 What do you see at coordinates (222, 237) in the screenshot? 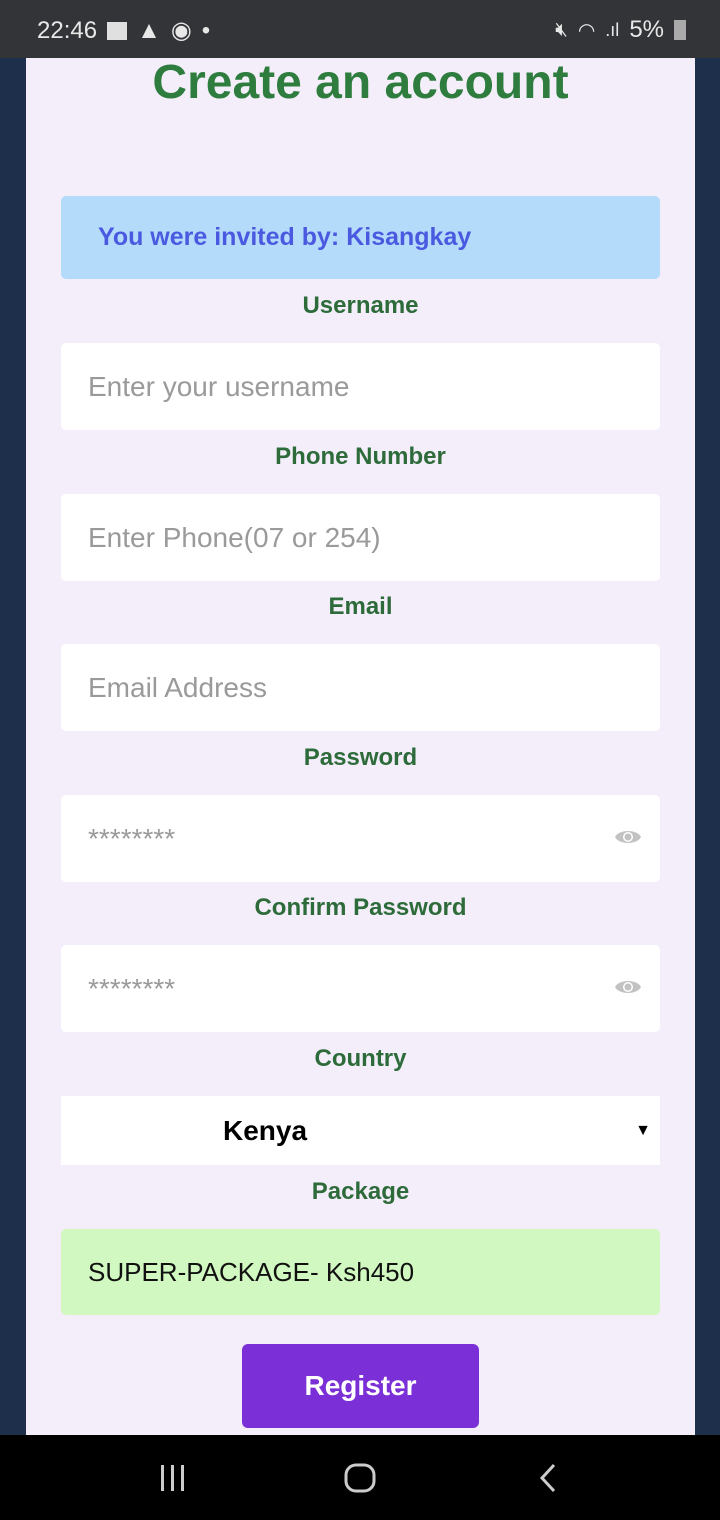
I see `invite-prefix: You were invited by:` at bounding box center [222, 237].